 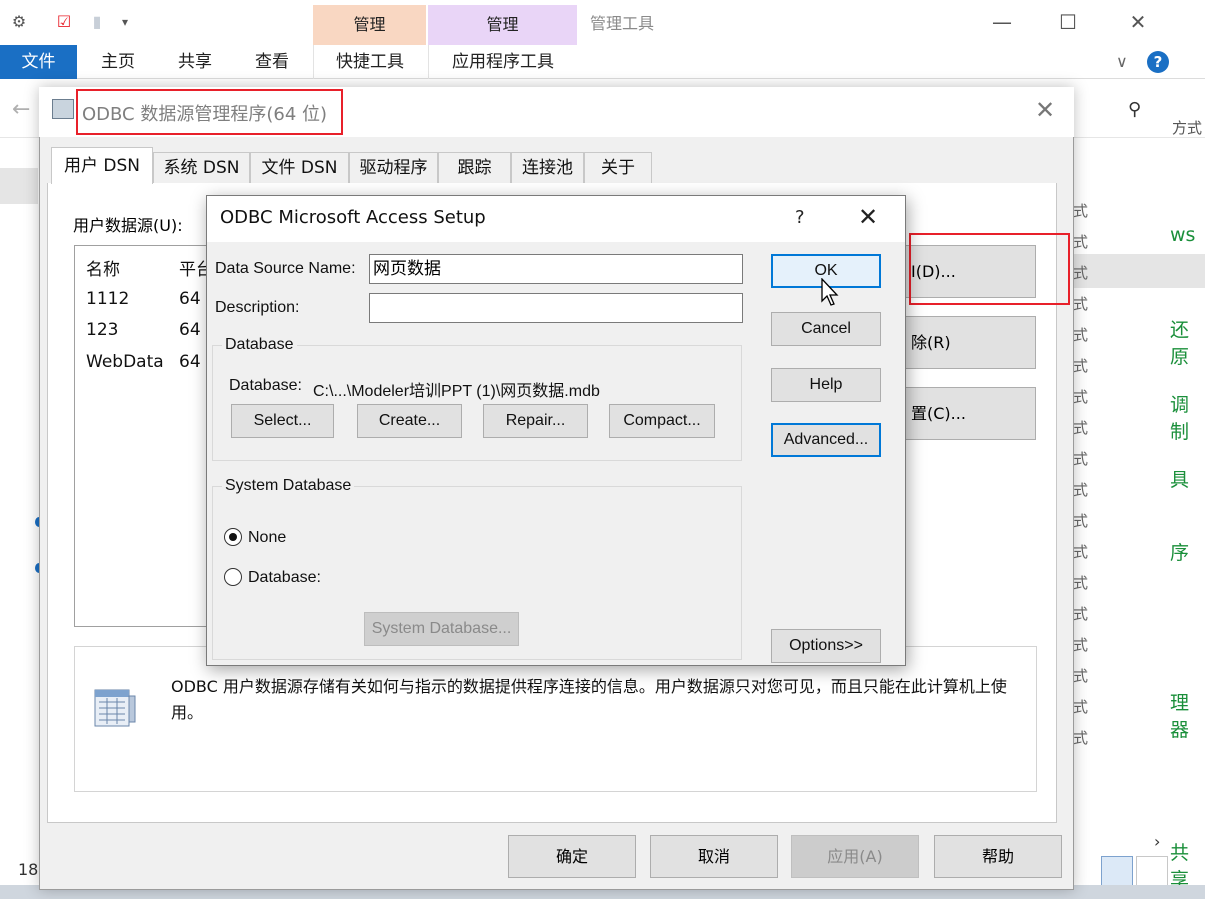 I want to click on tab-about: 关于, so click(x=618, y=167).